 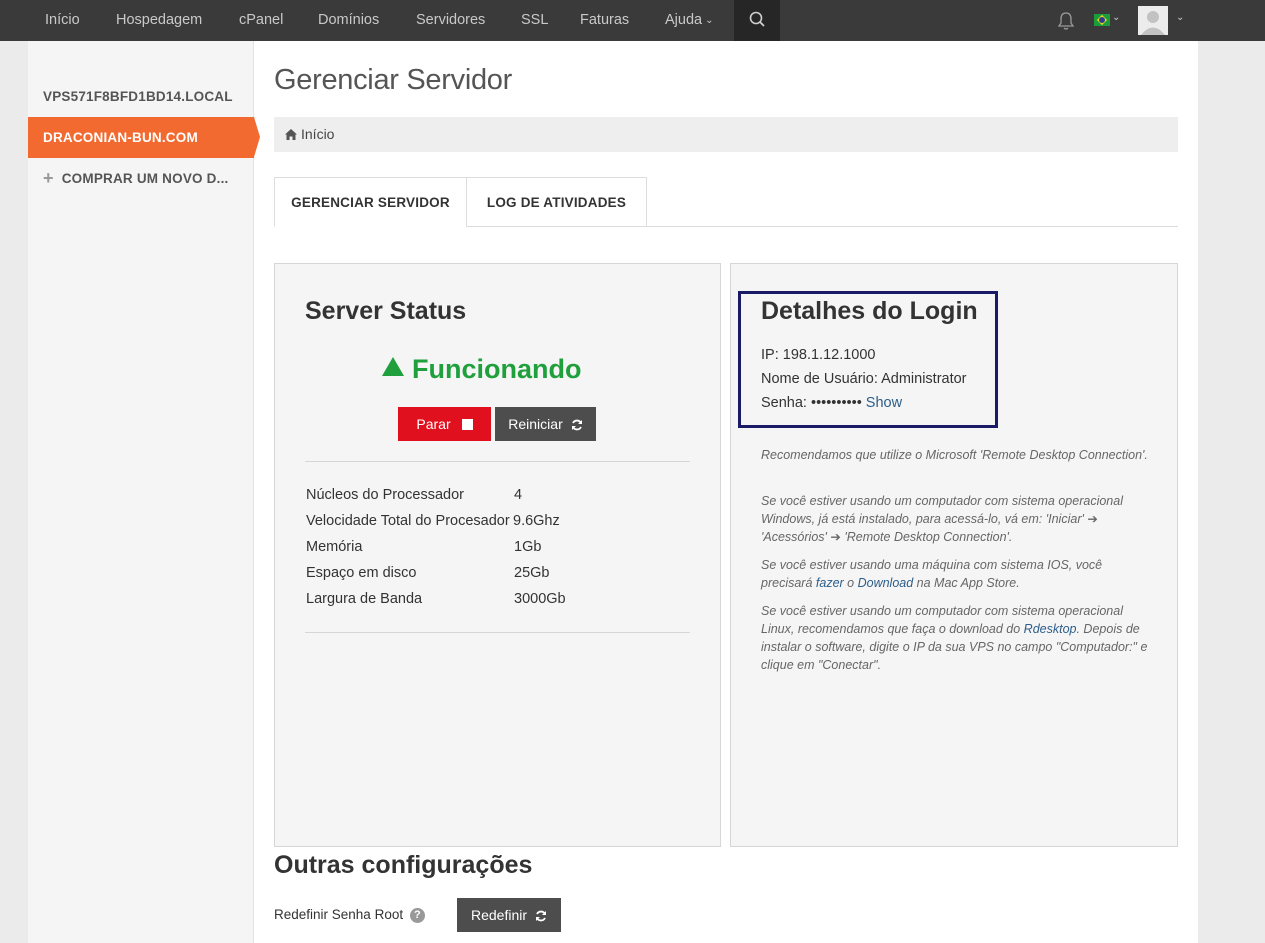 What do you see at coordinates (784, 403) in the screenshot?
I see `password-label: Senha:` at bounding box center [784, 403].